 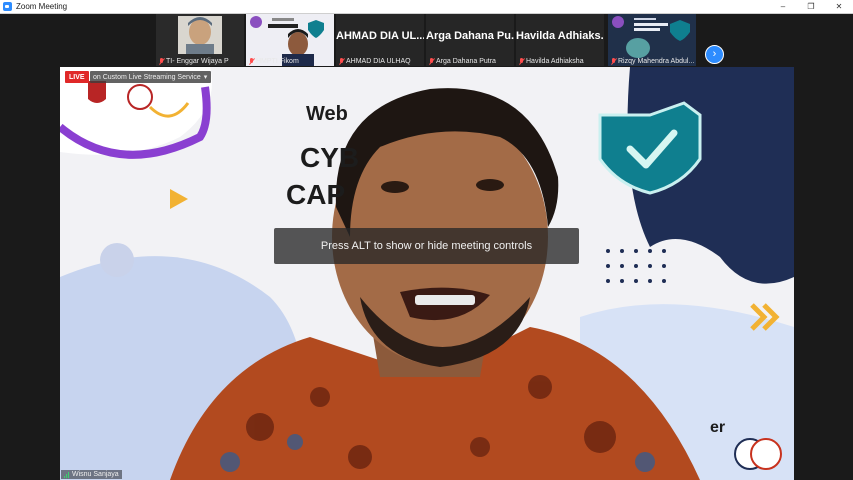 What do you see at coordinates (95, 474) in the screenshot?
I see `speaker-name: Wisnu Sanjaya` at bounding box center [95, 474].